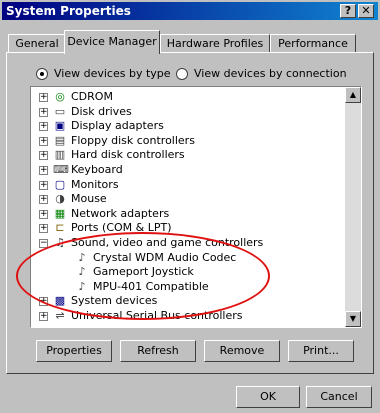 This screenshot has height=413, width=380. I want to click on monitor-icon: ▢, so click(60, 184).